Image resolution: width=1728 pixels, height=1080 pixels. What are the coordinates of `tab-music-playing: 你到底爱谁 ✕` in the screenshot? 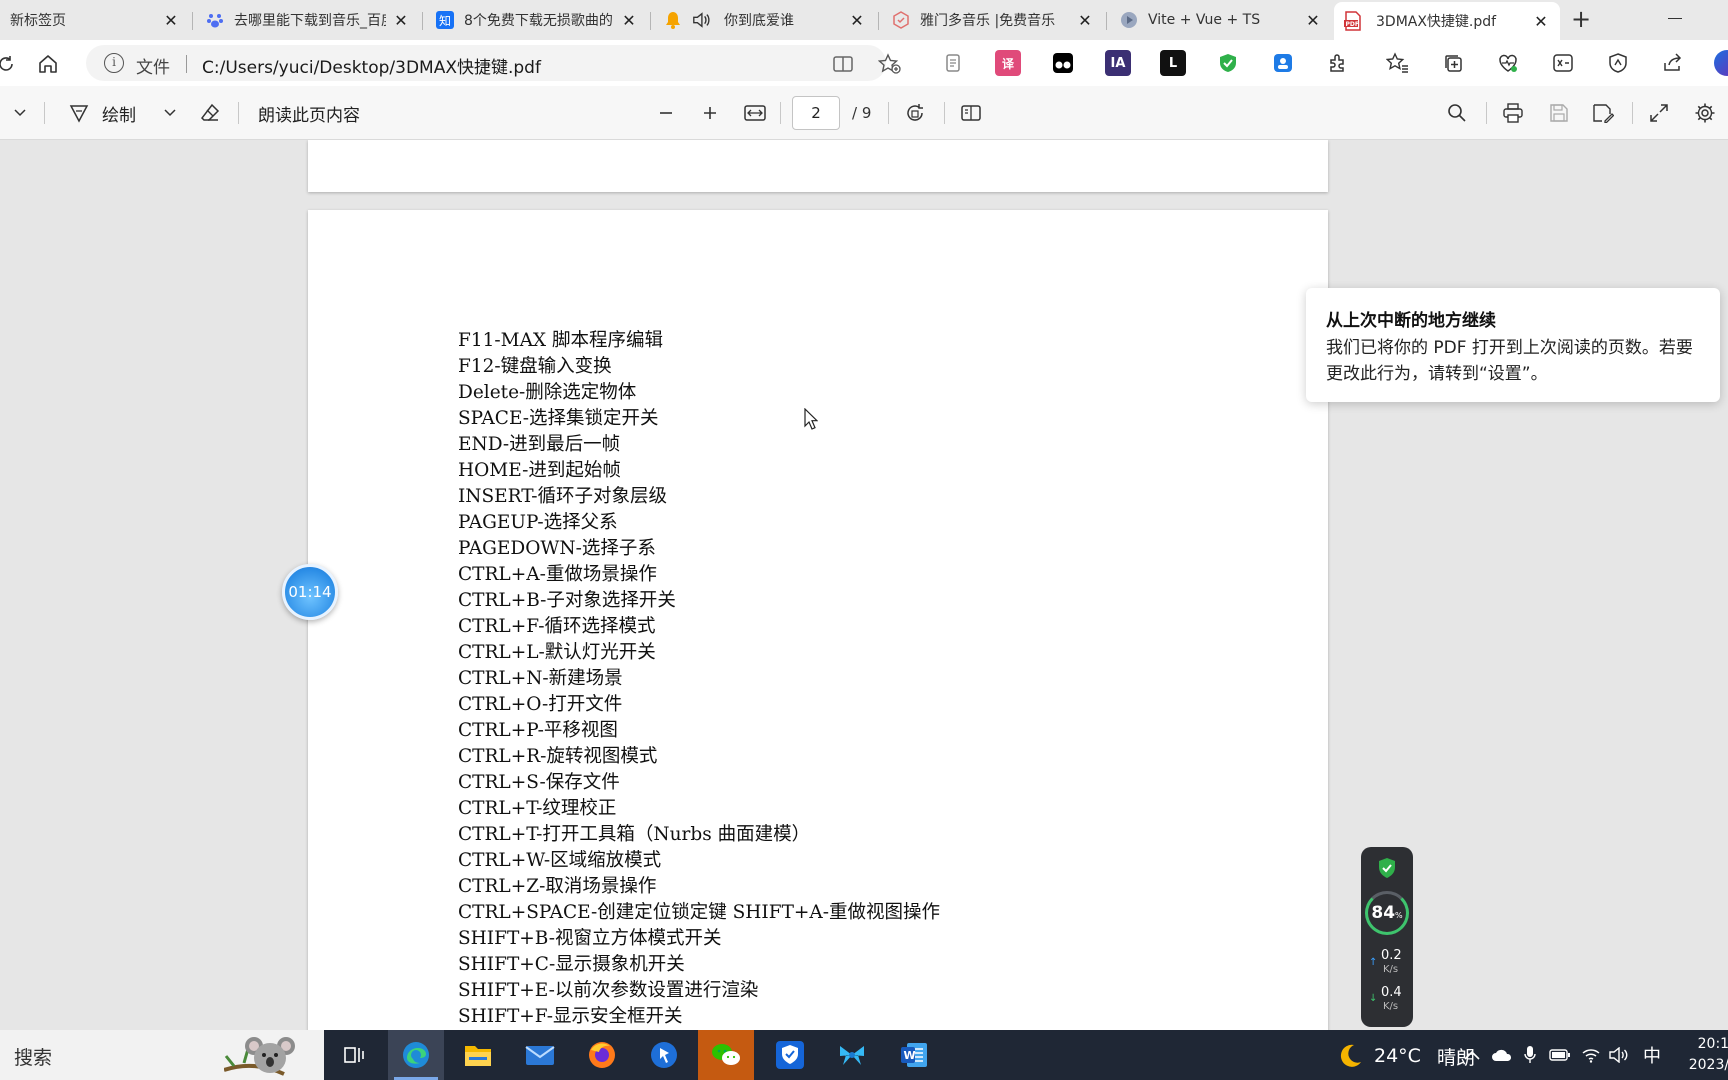 It's located at (765, 20).